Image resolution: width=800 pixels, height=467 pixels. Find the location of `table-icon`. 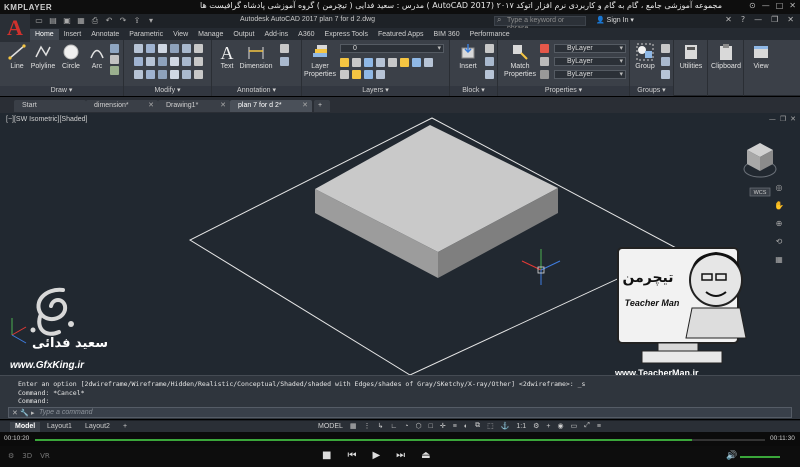

table-icon is located at coordinates (284, 61).